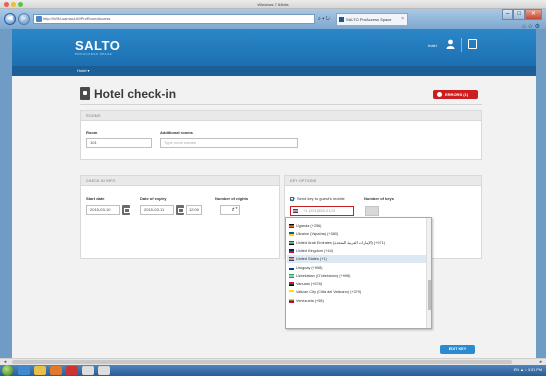  Describe the element at coordinates (56, 370) in the screenshot. I see `media-taskbar-icon` at that location.